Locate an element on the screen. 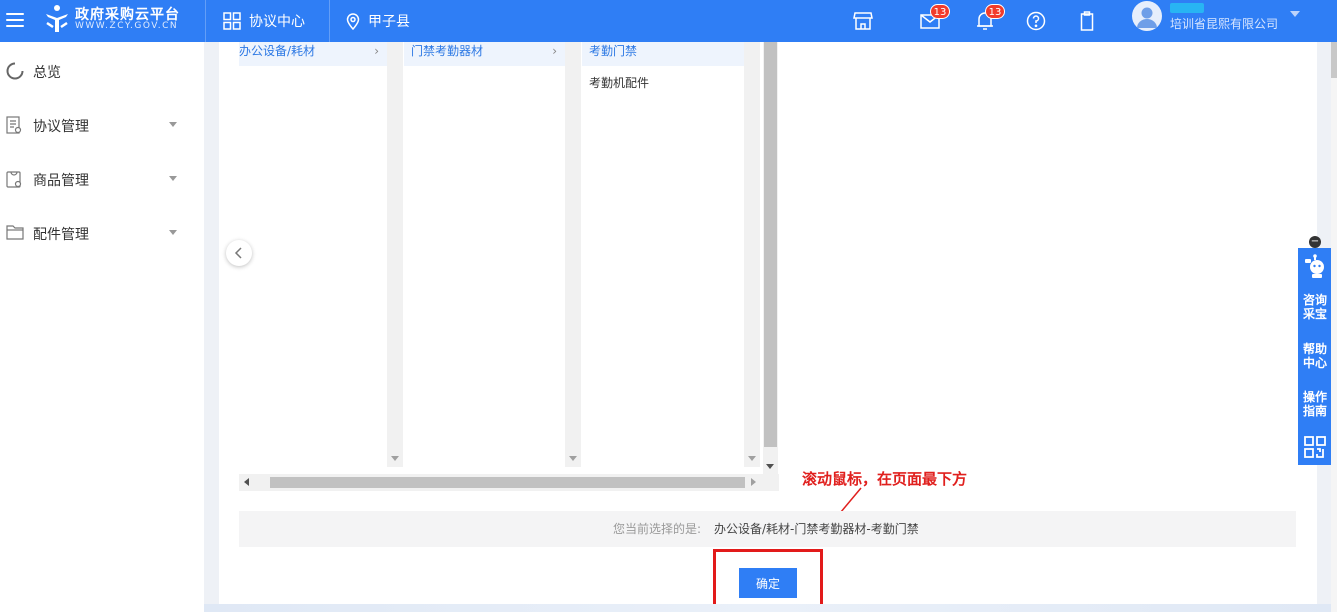  selection-summary: 您当前选择的是: 办公设备/耗材-门禁考勤器材-考勤门禁 is located at coordinates (767, 529).